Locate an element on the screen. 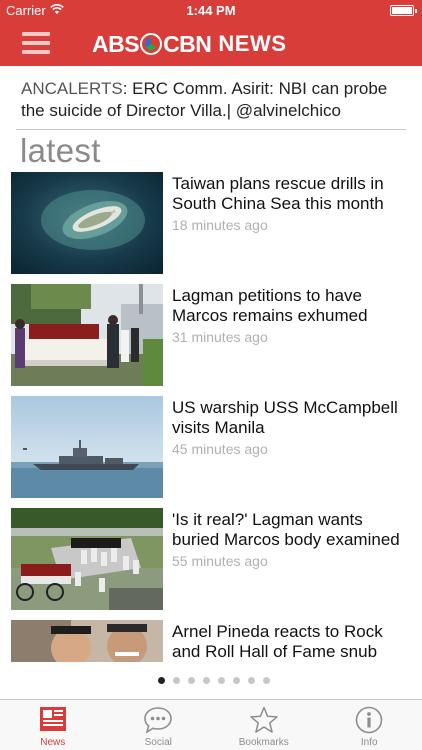  tab-label: Bookmarks is located at coordinates (263, 742).